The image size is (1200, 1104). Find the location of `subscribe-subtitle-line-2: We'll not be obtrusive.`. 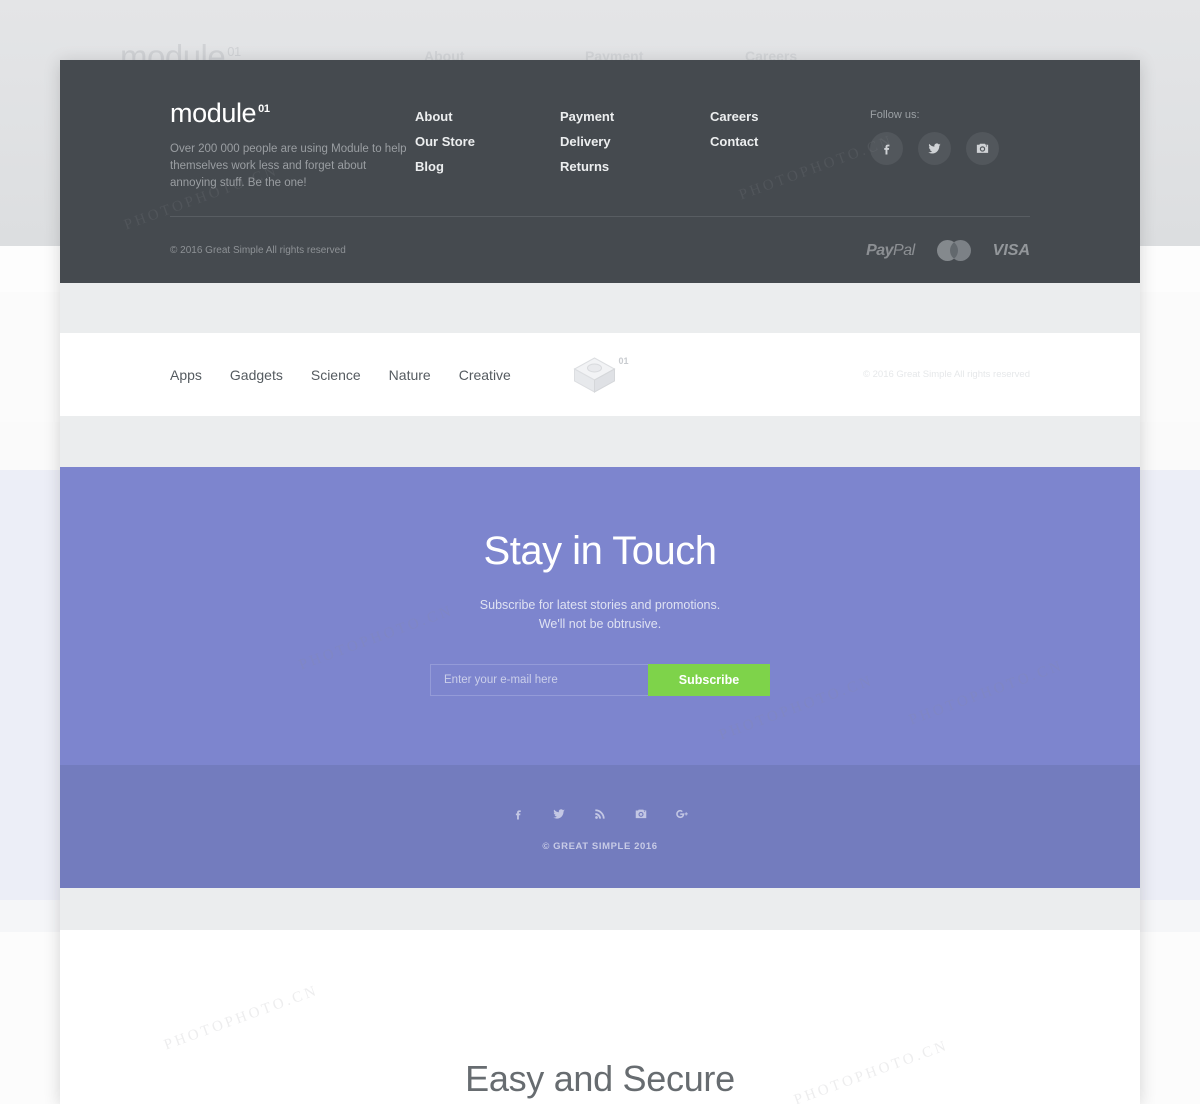

subscribe-subtitle-line-2: We'll not be obtrusive. is located at coordinates (600, 624).